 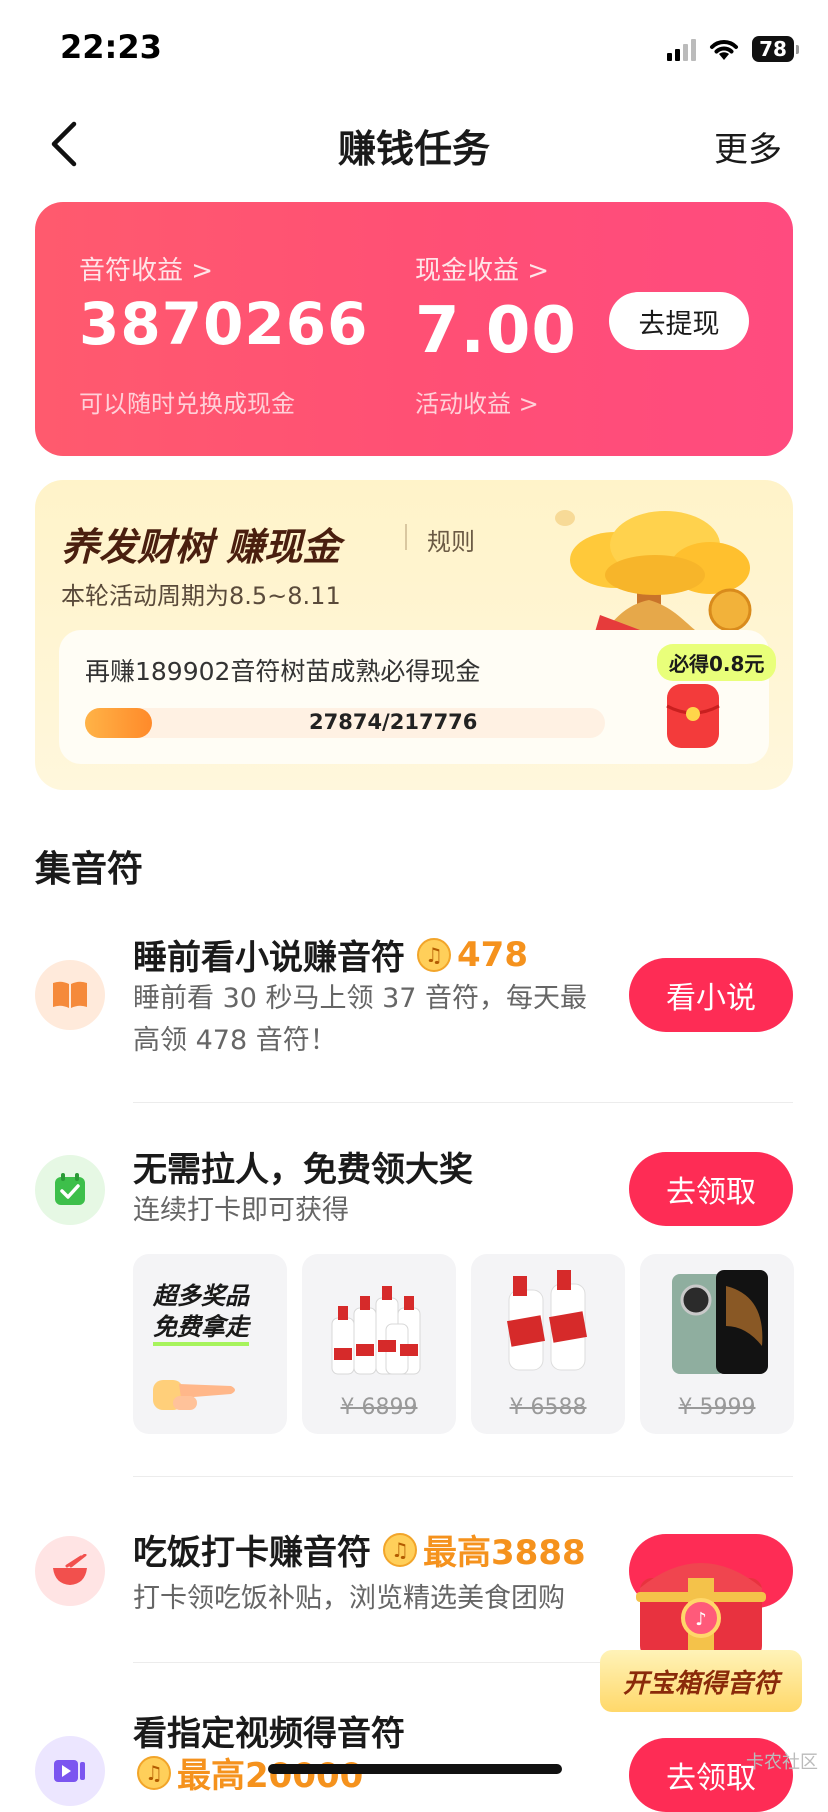 I want to click on section-title: 集音符, so click(x=89, y=869).